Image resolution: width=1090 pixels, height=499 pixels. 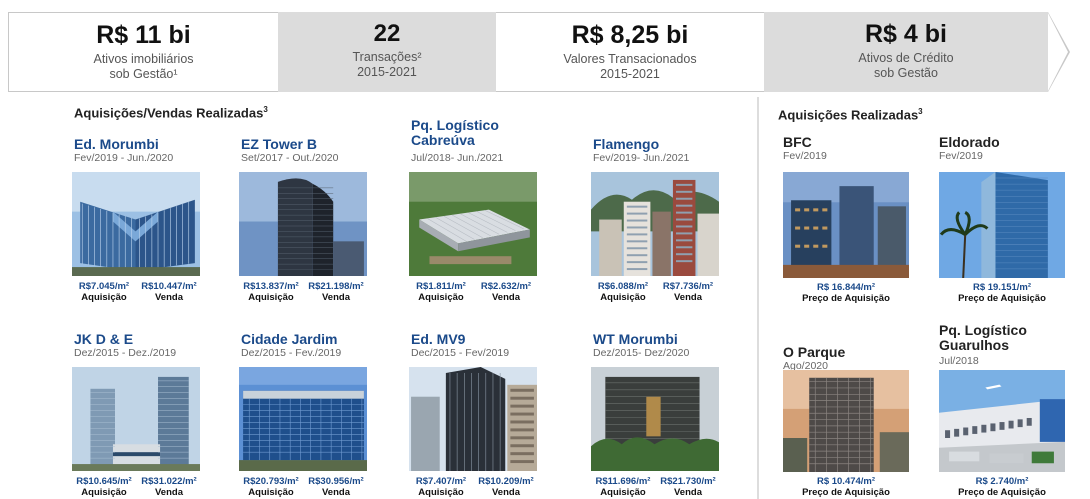 What do you see at coordinates (265, 109) in the screenshot?
I see `left-section-title-sup: 3` at bounding box center [265, 109].